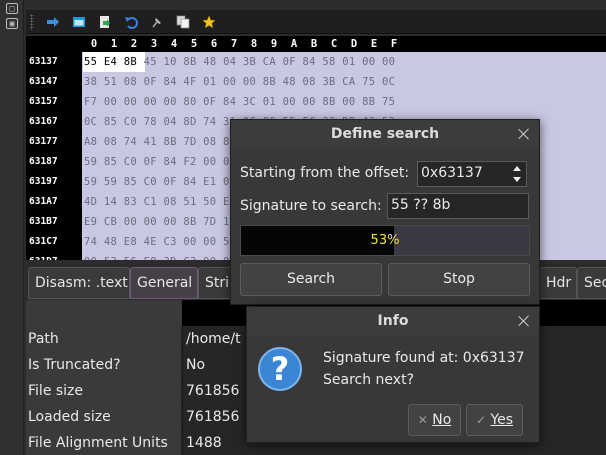  What do you see at coordinates (157, 222) in the screenshot?
I see `hex-bytes: E9 CB 00 00 00 8B 7D 1` at bounding box center [157, 222].